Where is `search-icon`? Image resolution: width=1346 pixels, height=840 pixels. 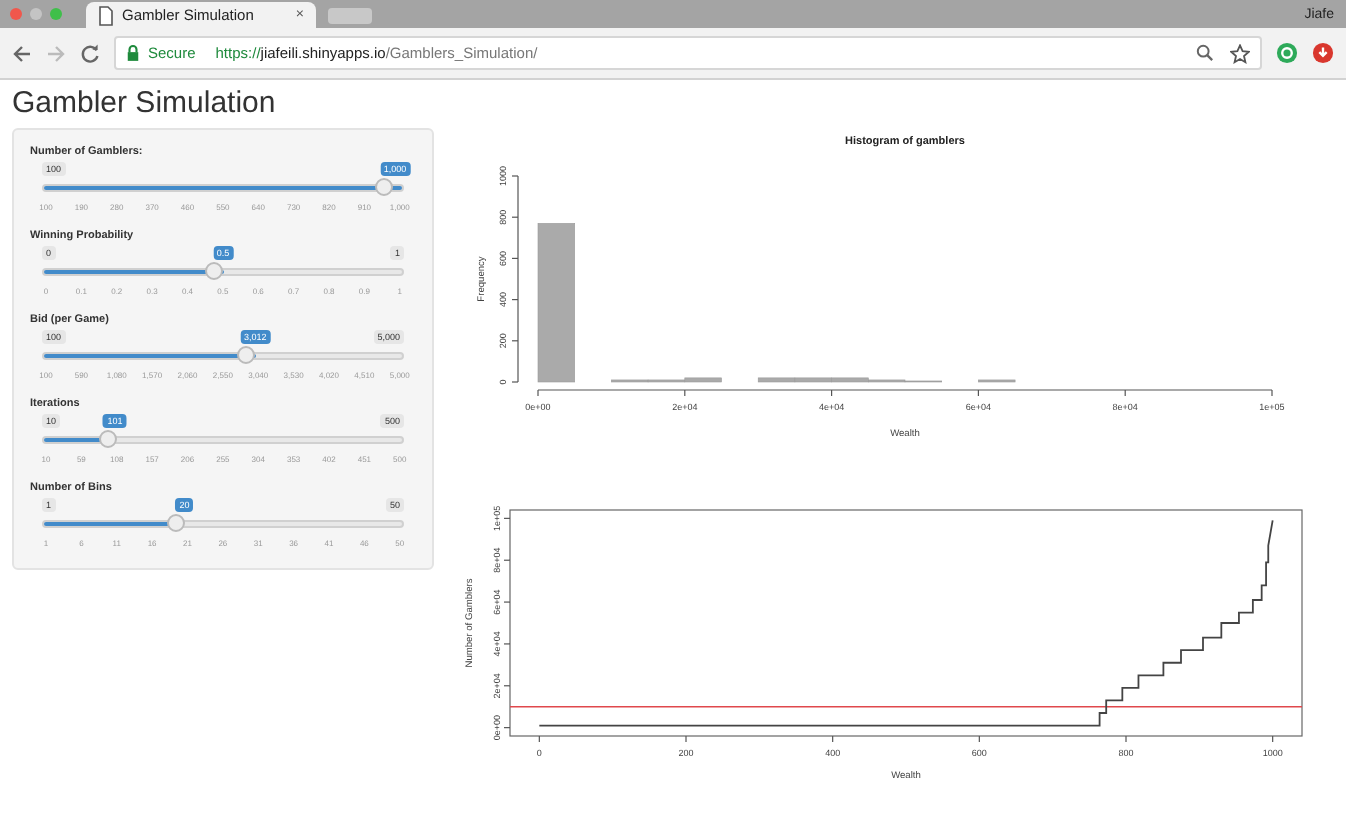 search-icon is located at coordinates (1205, 53).